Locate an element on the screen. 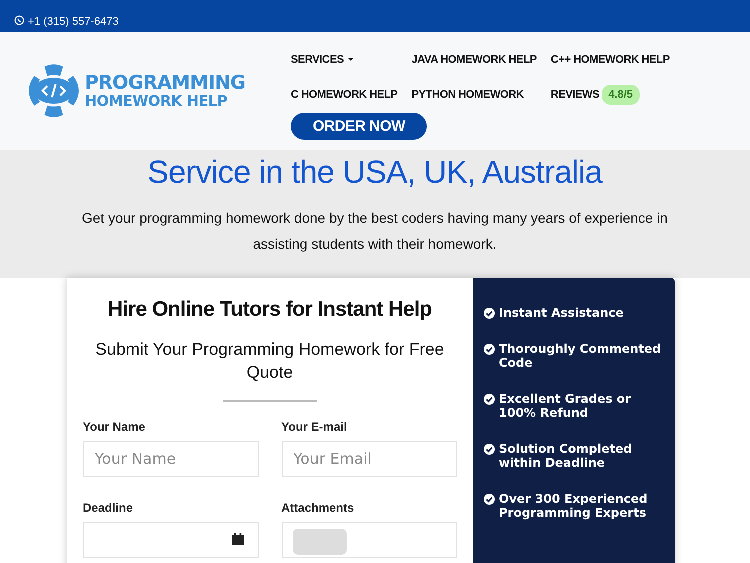 The width and height of the screenshot is (750, 563). field-label: Your E-mail is located at coordinates (315, 427).